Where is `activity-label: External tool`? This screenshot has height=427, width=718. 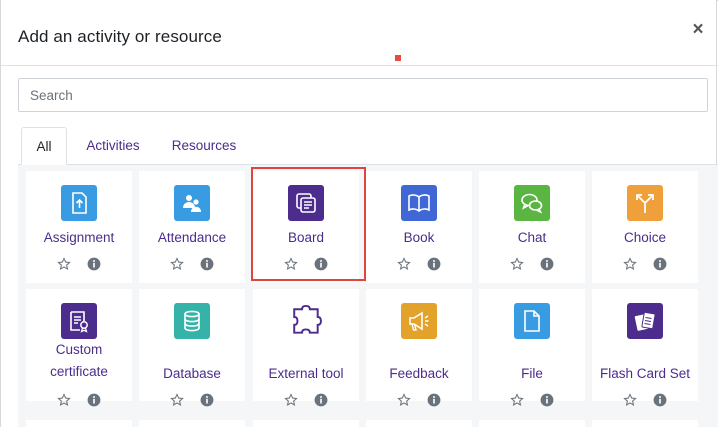 activity-label: External tool is located at coordinates (306, 373).